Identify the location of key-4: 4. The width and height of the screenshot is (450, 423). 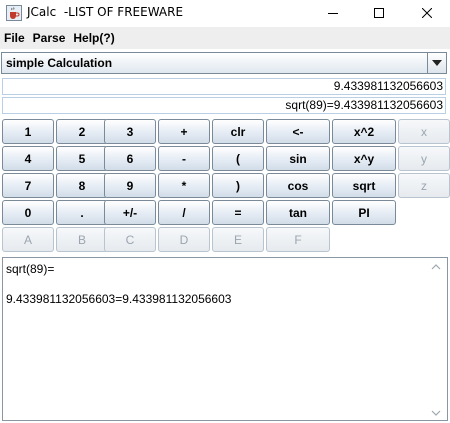
(28, 158).